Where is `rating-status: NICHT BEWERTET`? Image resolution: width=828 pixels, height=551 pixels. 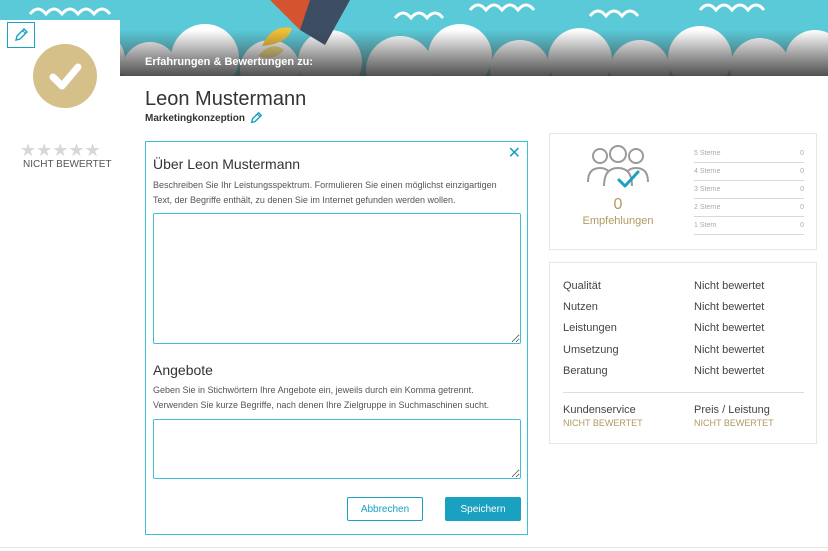 rating-status: NICHT BEWERTET is located at coordinates (67, 164).